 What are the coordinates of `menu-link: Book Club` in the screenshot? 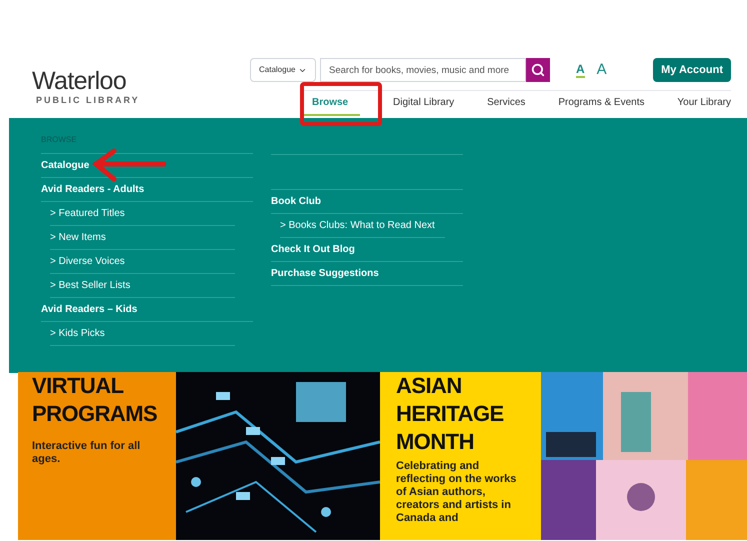 It's located at (296, 201).